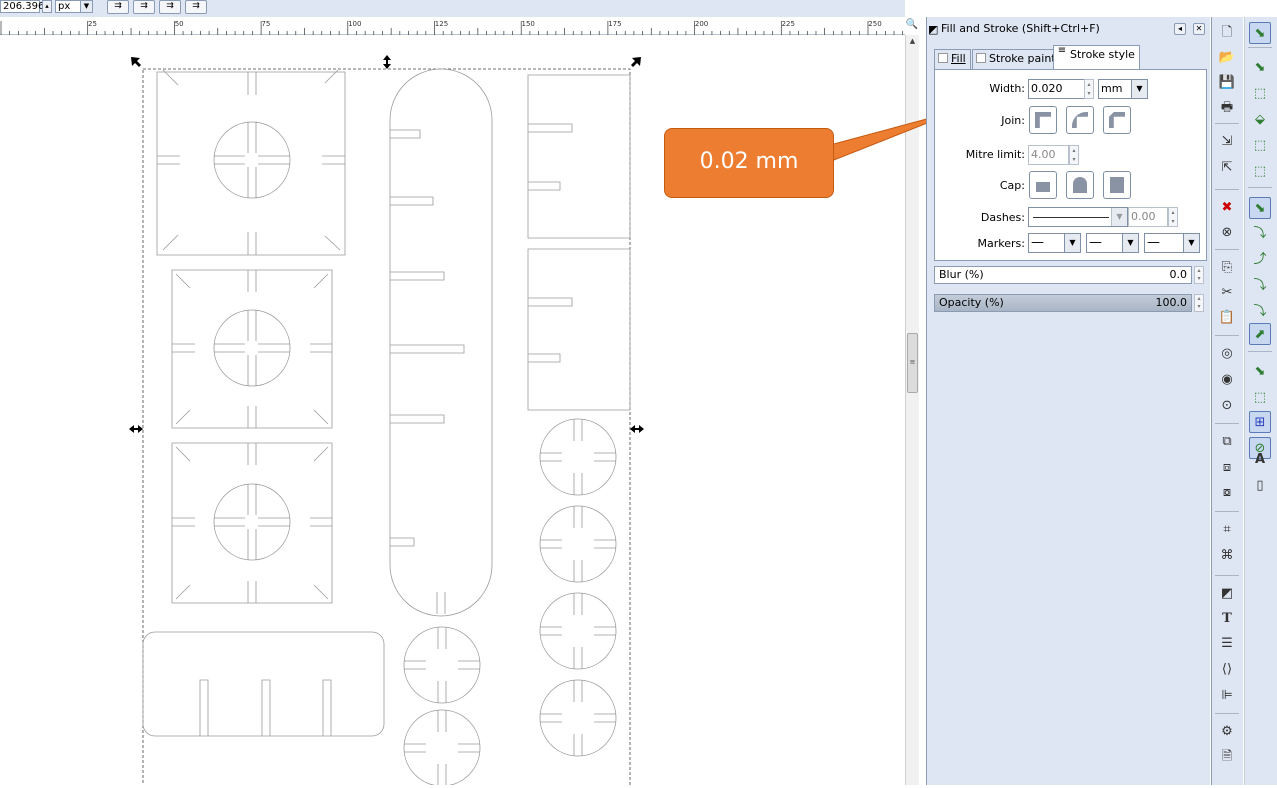 The width and height of the screenshot is (1277, 788). Describe the element at coordinates (196, 7) in the screenshot. I see `align-button-4: ⇉` at that location.